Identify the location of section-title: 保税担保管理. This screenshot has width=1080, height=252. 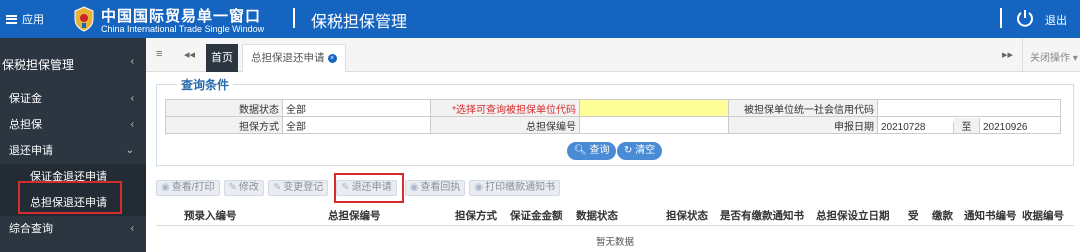
(359, 22).